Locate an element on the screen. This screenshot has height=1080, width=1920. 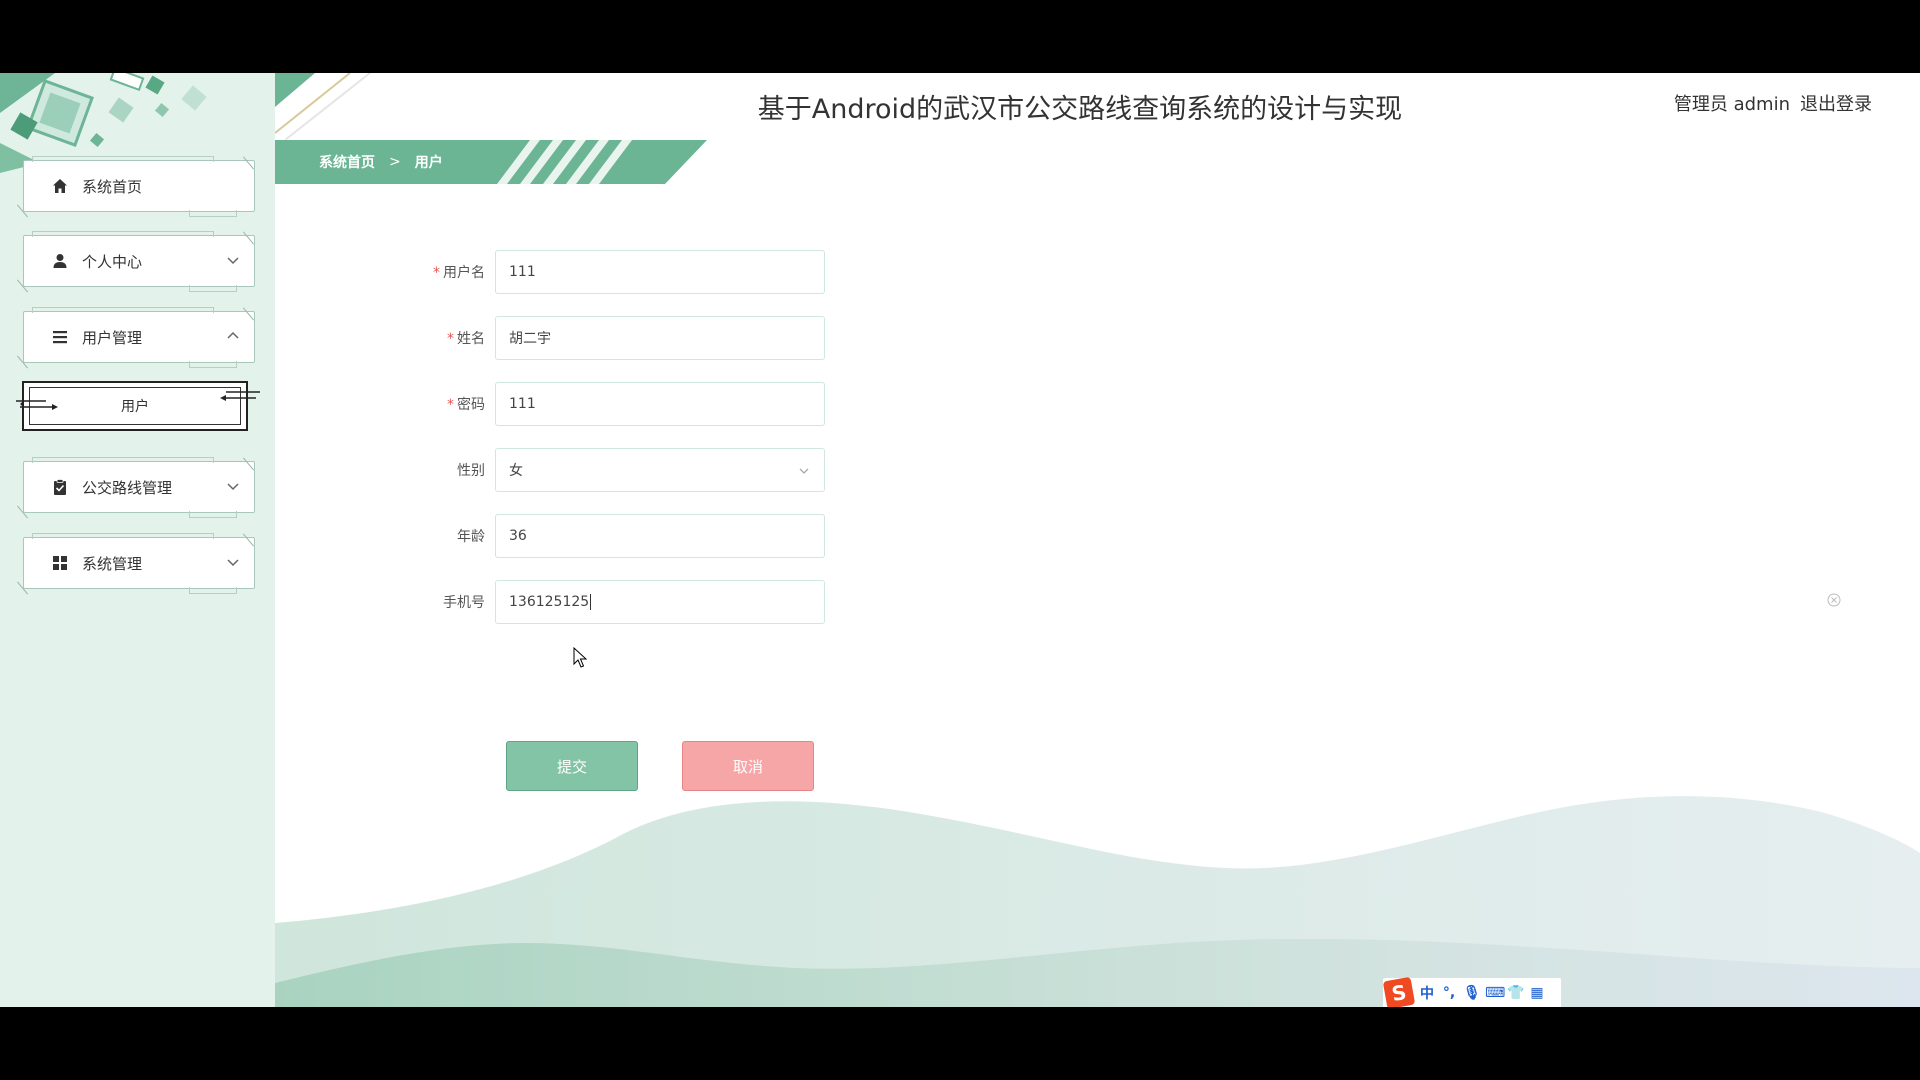
sidebar-item-label: 公交路线管理 is located at coordinates (127, 487).